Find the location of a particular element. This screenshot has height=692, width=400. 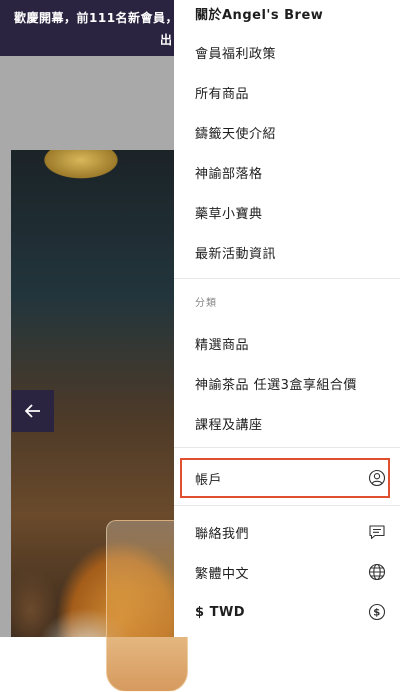

menu-item-currency: $ TWD $ is located at coordinates (292, 612).